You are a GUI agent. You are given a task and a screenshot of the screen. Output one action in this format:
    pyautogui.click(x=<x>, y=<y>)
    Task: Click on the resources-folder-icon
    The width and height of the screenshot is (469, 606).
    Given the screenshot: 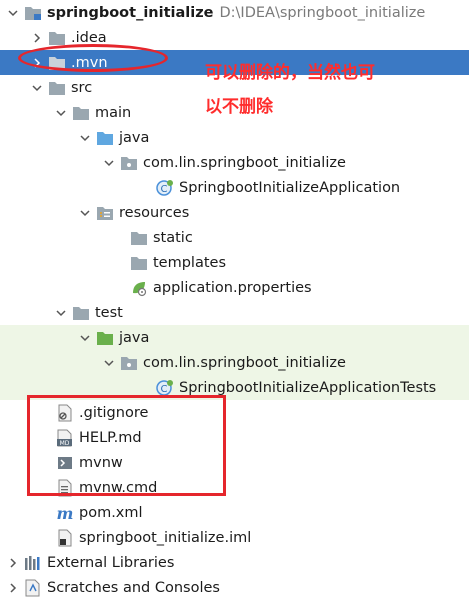 What is the action you would take?
    pyautogui.click(x=105, y=213)
    